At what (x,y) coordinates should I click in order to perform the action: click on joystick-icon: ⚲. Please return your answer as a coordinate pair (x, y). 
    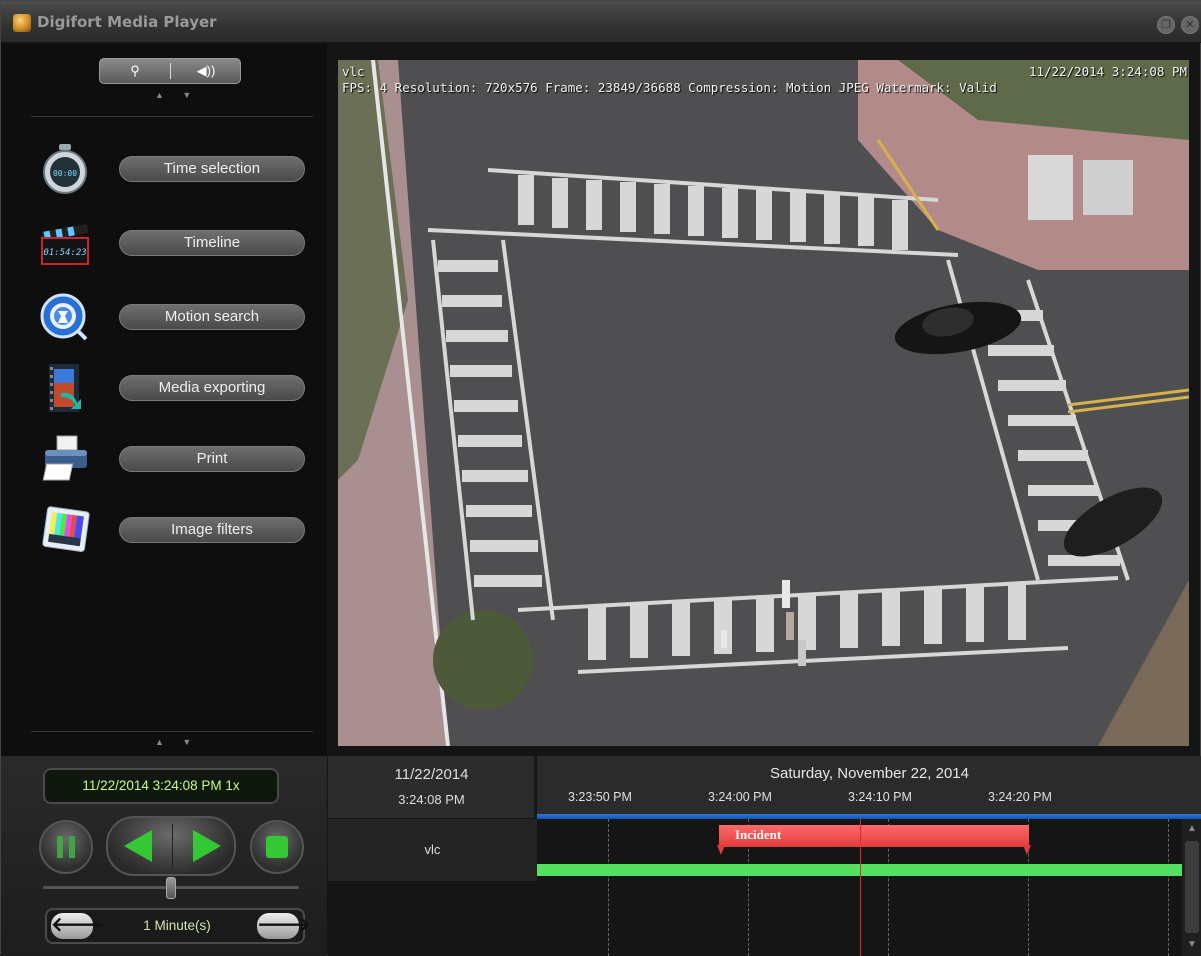
    Looking at the image, I should click on (135, 71).